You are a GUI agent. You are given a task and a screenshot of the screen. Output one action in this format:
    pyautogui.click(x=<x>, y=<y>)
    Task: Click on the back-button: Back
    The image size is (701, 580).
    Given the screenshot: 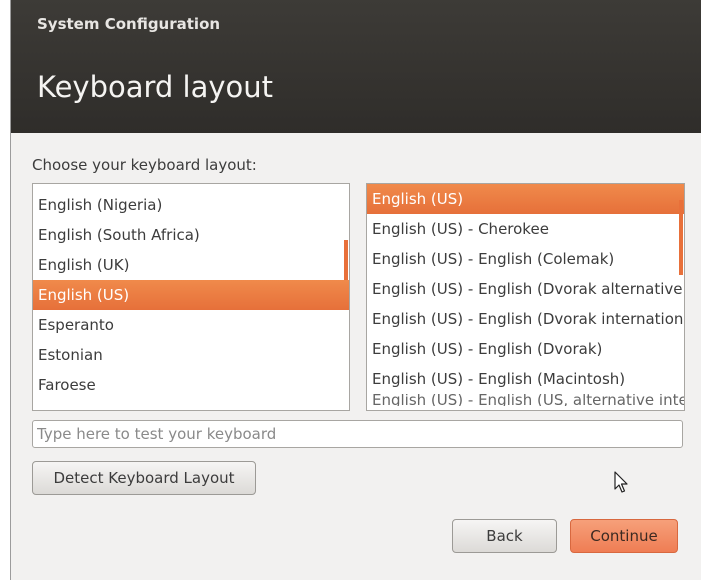 What is the action you would take?
    pyautogui.click(x=504, y=536)
    